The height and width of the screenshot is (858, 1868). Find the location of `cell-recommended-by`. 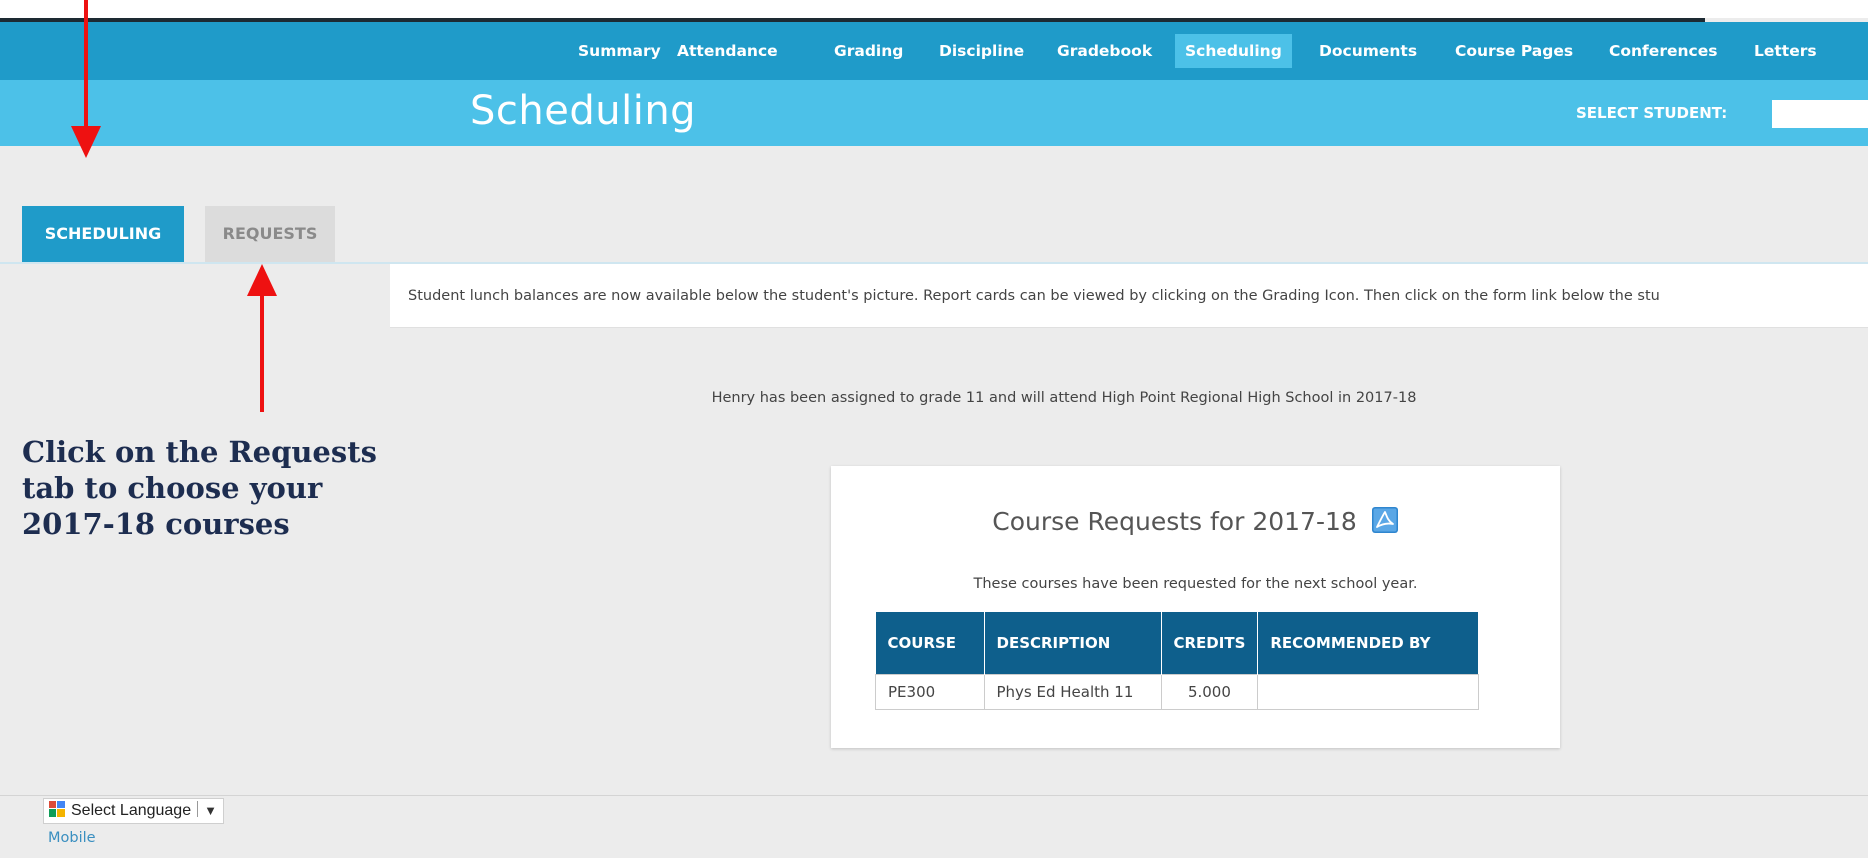

cell-recommended-by is located at coordinates (1368, 692).